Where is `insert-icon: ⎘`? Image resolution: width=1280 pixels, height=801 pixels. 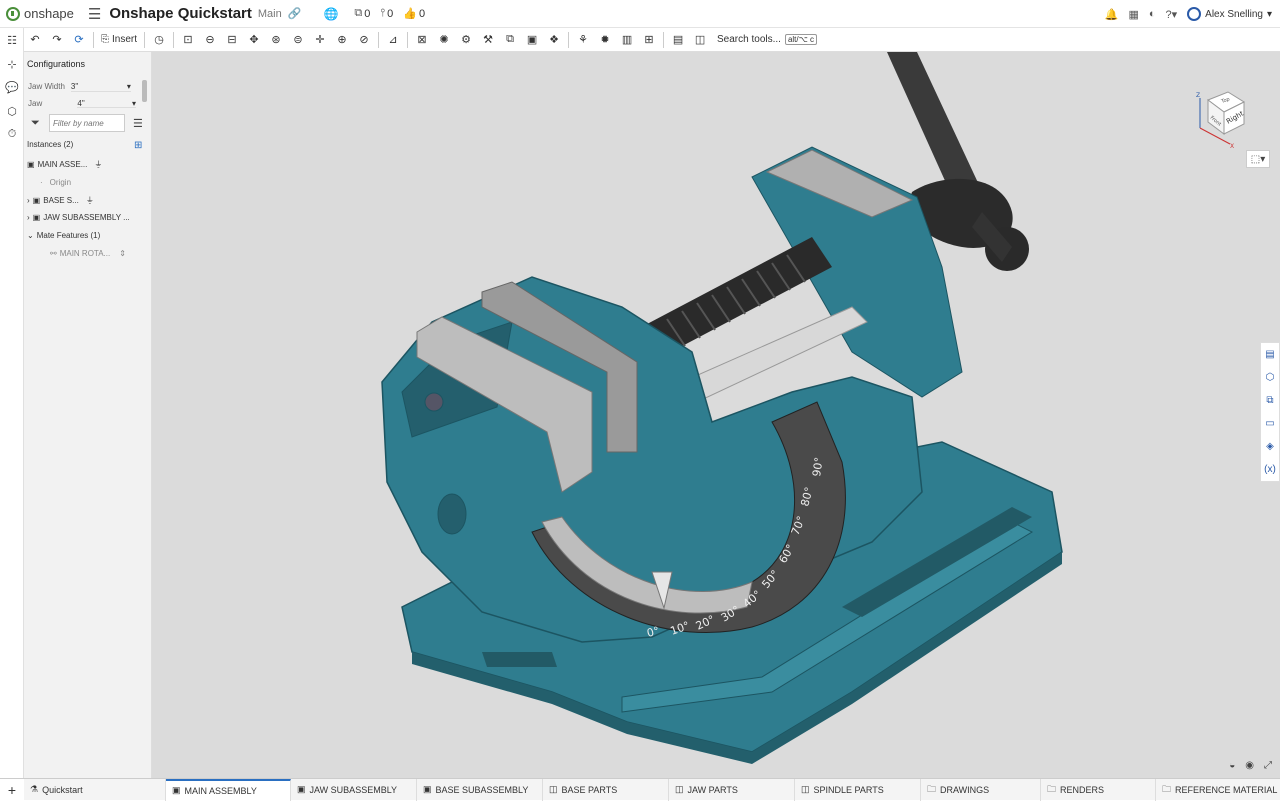
insert-icon: ⎘ is located at coordinates (105, 39).